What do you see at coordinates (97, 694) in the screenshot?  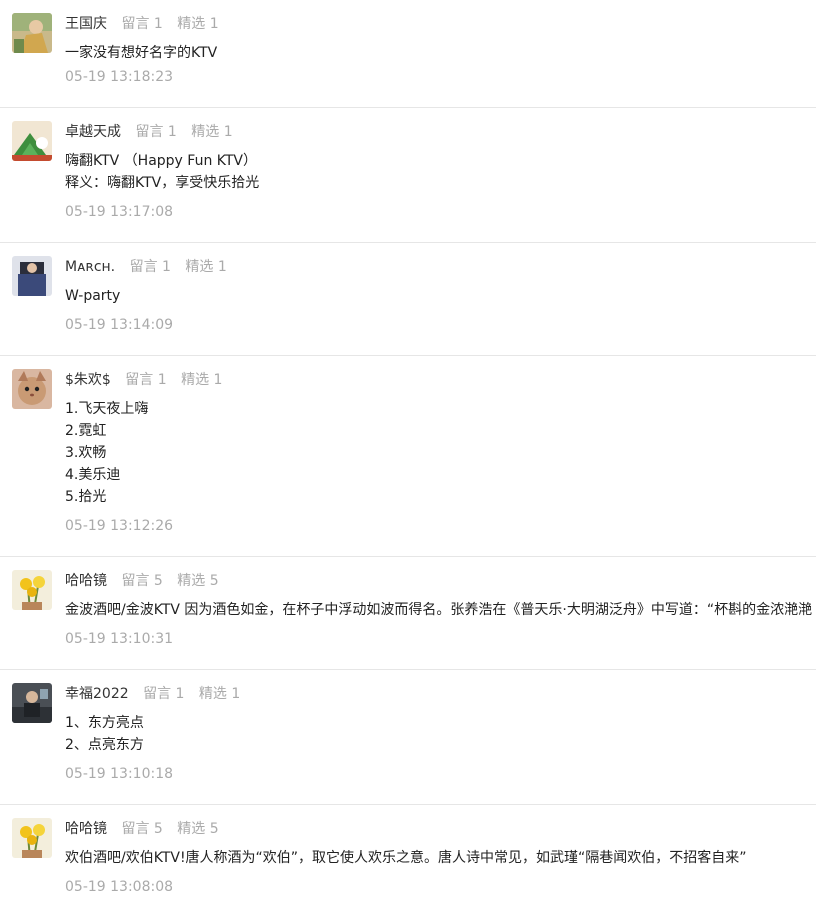 I see `author-name: 幸福2022` at bounding box center [97, 694].